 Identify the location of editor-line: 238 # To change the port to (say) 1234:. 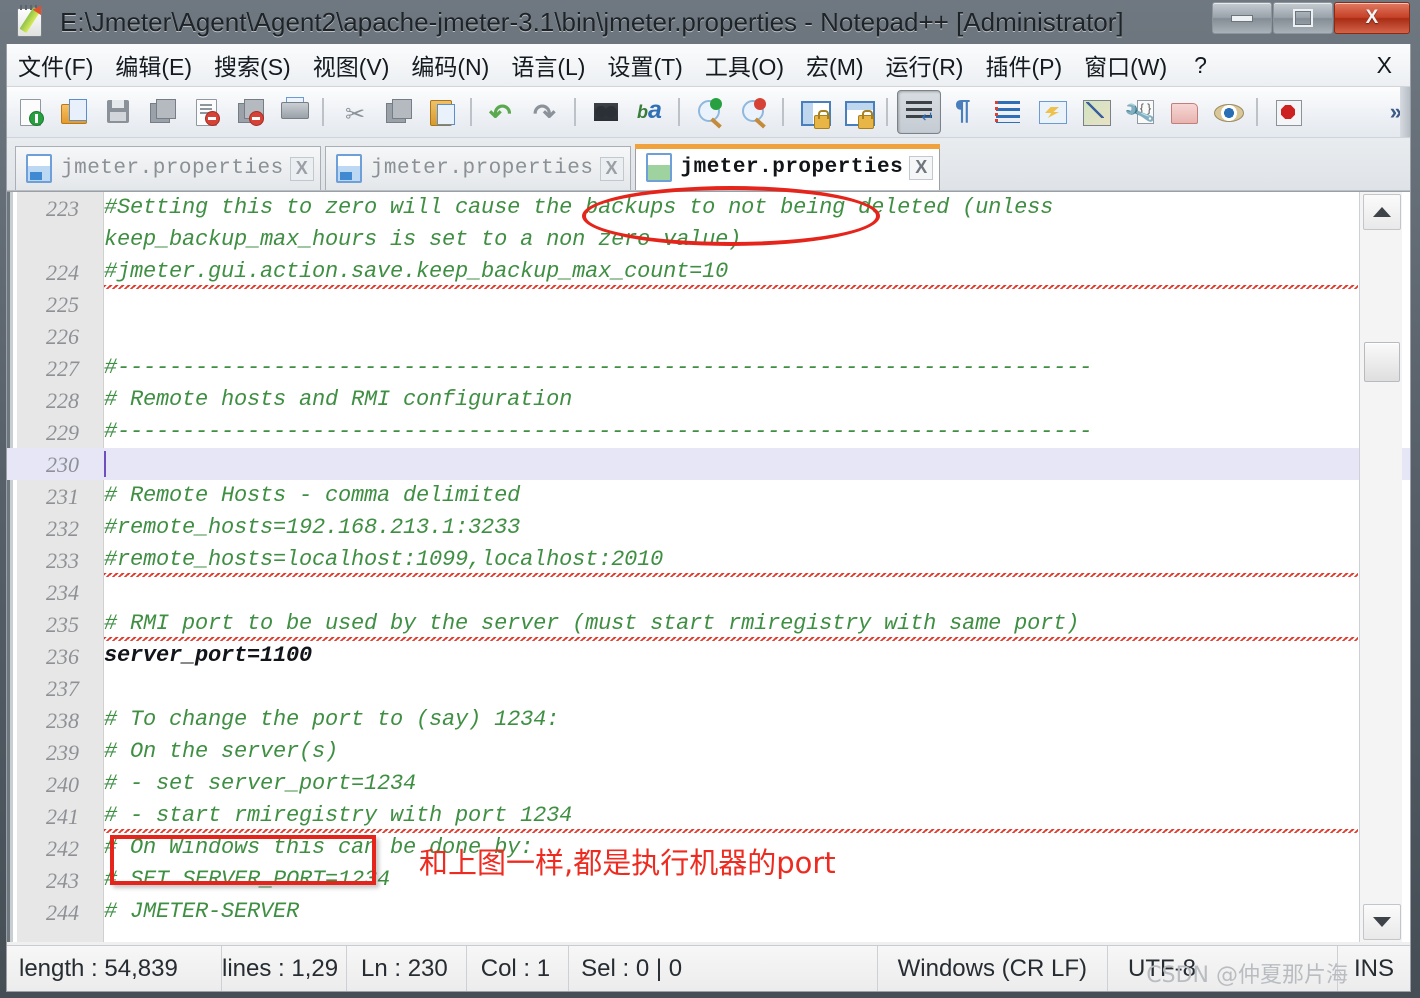
(702, 720).